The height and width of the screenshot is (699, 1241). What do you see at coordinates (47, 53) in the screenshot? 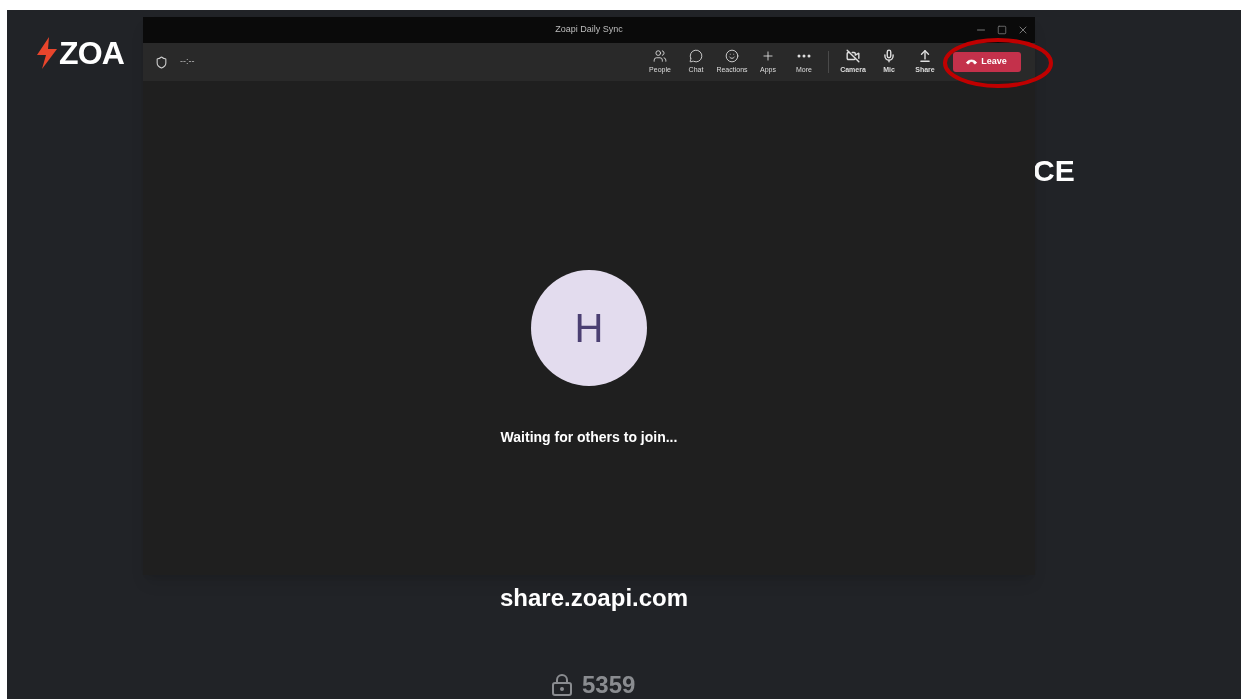
I see `lightning-icon` at bounding box center [47, 53].